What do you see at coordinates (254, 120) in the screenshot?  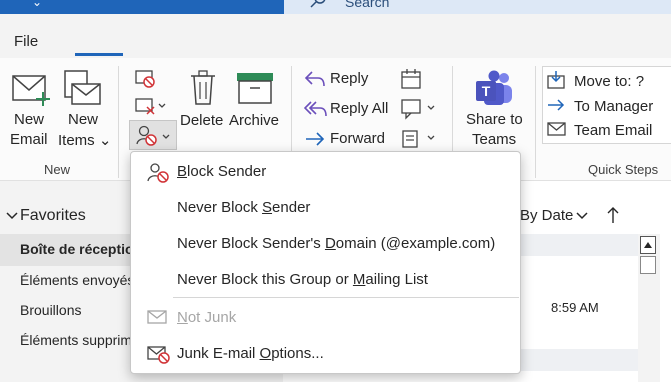 I see `archive-label: Archive` at bounding box center [254, 120].